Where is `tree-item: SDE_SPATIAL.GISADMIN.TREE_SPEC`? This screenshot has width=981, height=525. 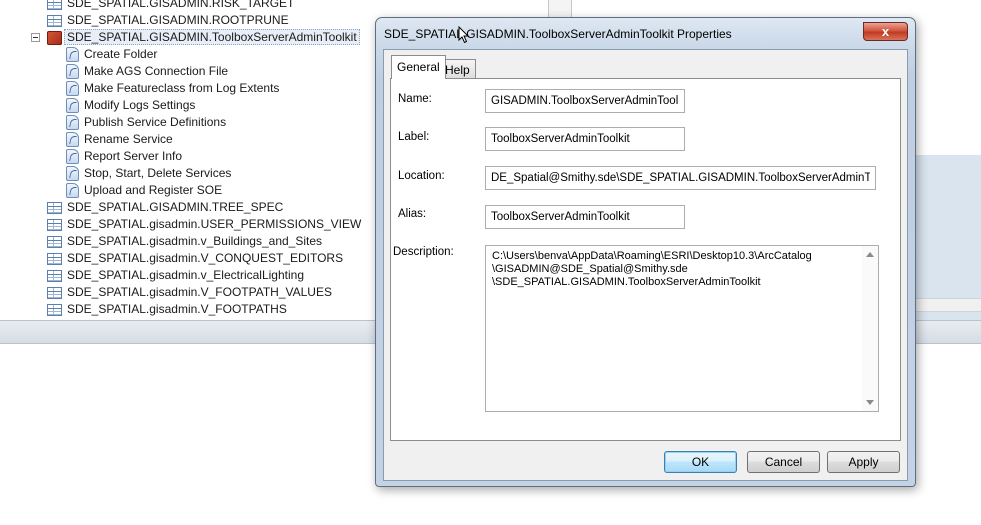 tree-item: SDE_SPATIAL.GISADMIN.TREE_SPEC is located at coordinates (165, 207).